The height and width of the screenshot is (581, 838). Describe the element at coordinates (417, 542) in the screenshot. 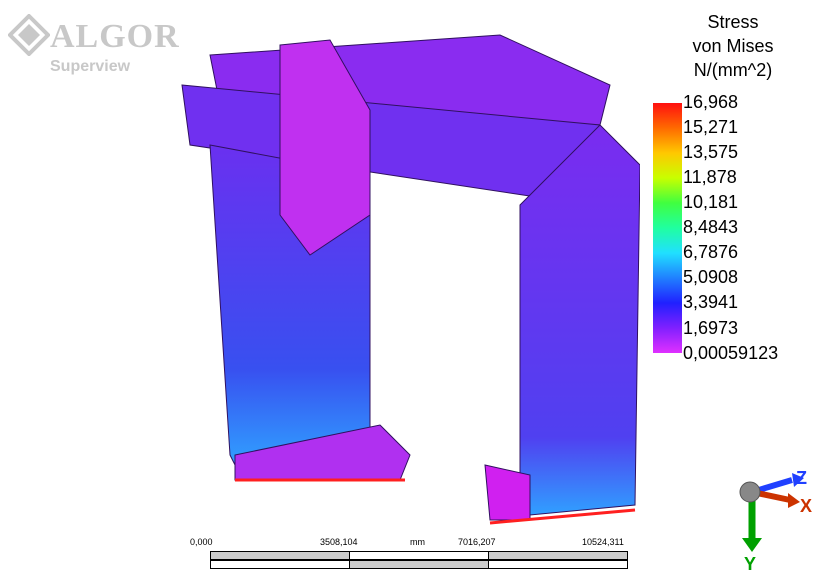

I see `scale-unit: mm` at that location.